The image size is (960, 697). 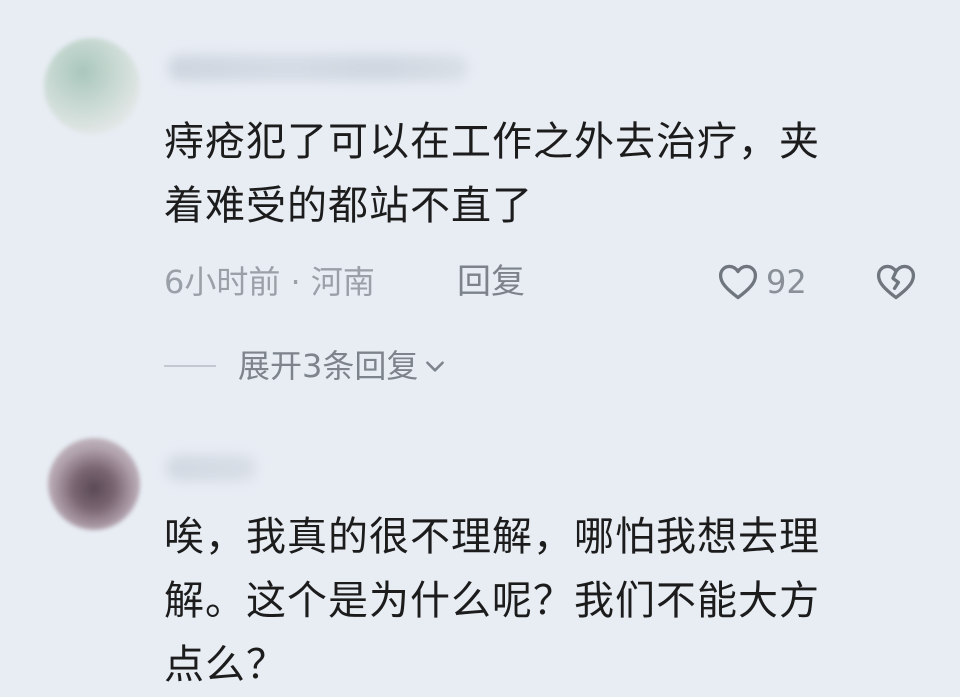 I want to click on like-button: 92, so click(x=761, y=282).